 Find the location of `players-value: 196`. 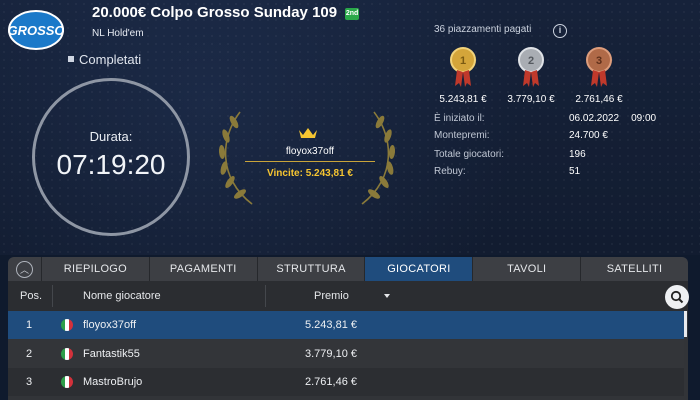

players-value: 196 is located at coordinates (577, 154).